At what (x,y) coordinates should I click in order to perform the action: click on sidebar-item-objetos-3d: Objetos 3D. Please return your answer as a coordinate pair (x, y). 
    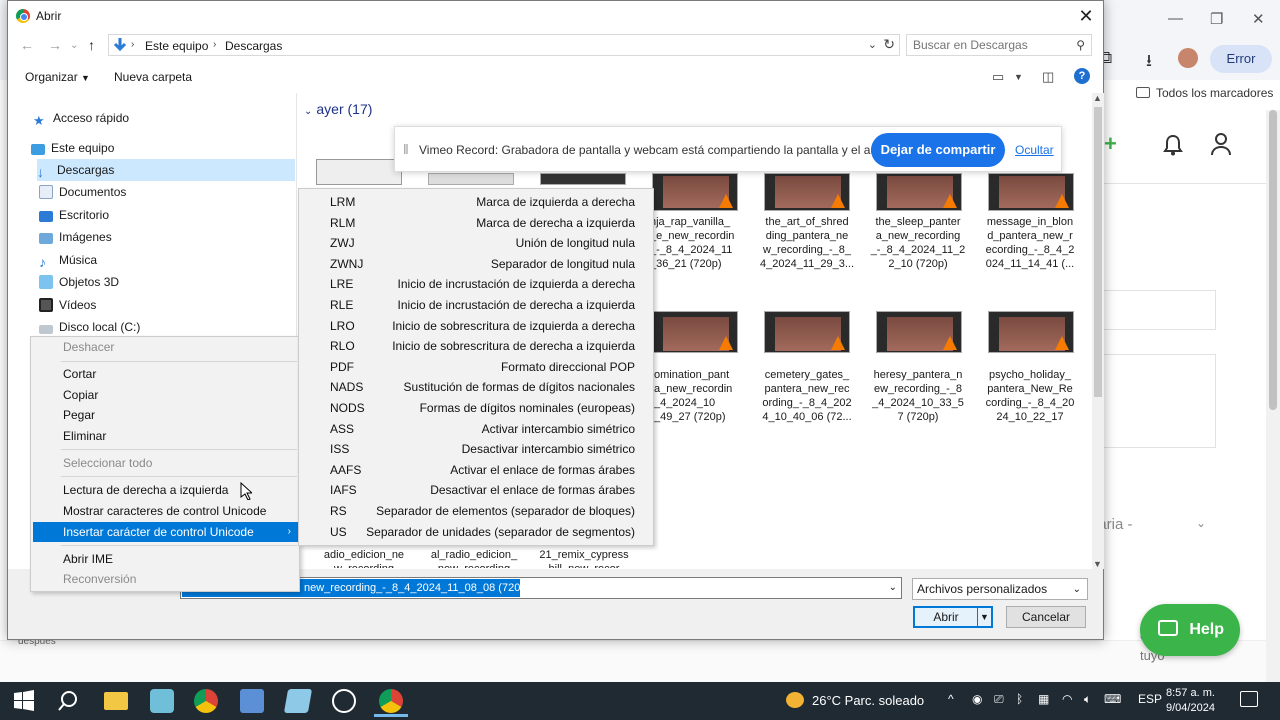
    Looking at the image, I should click on (79, 282).